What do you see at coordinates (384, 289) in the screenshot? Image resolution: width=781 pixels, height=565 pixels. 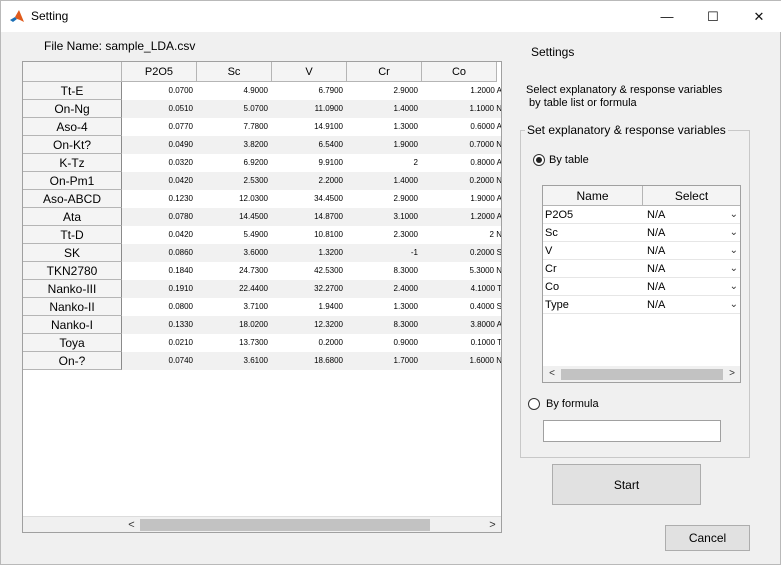 I see `table-cell: 2.4000` at bounding box center [384, 289].